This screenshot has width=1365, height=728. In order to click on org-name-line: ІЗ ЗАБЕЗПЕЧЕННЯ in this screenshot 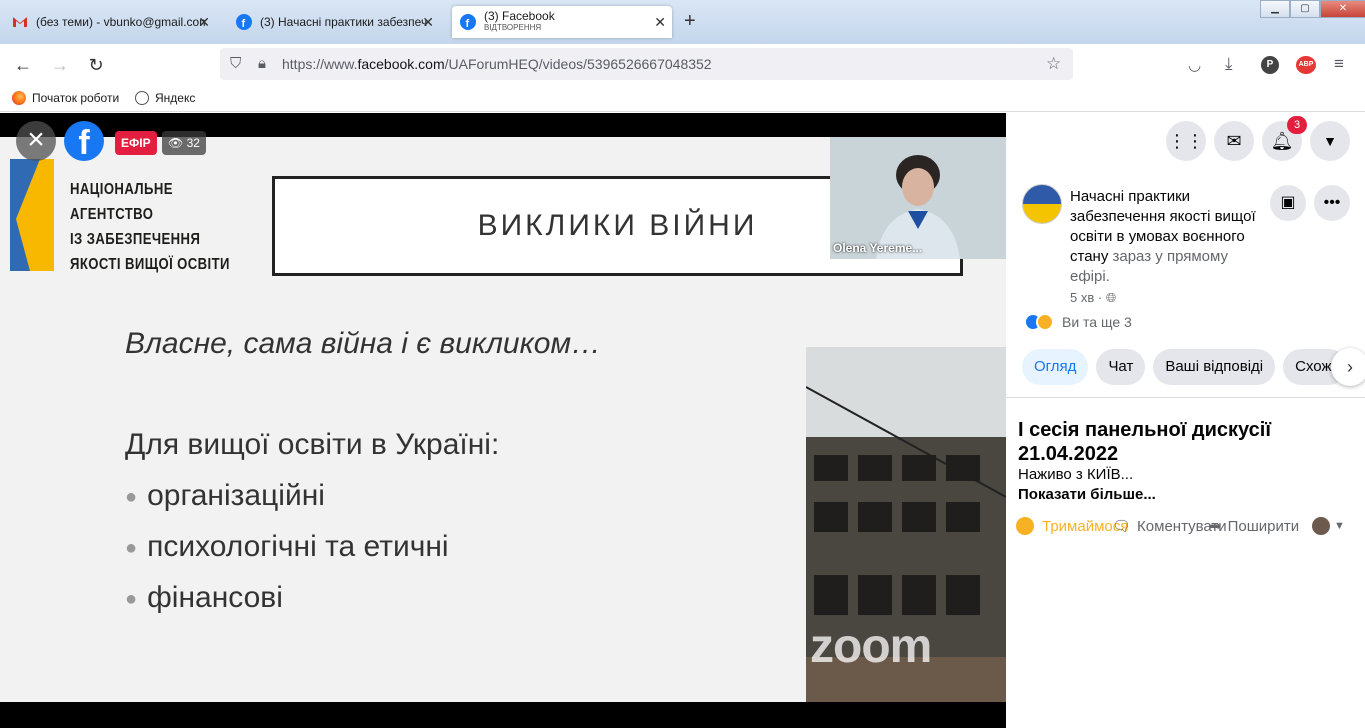, I will do `click(135, 239)`.